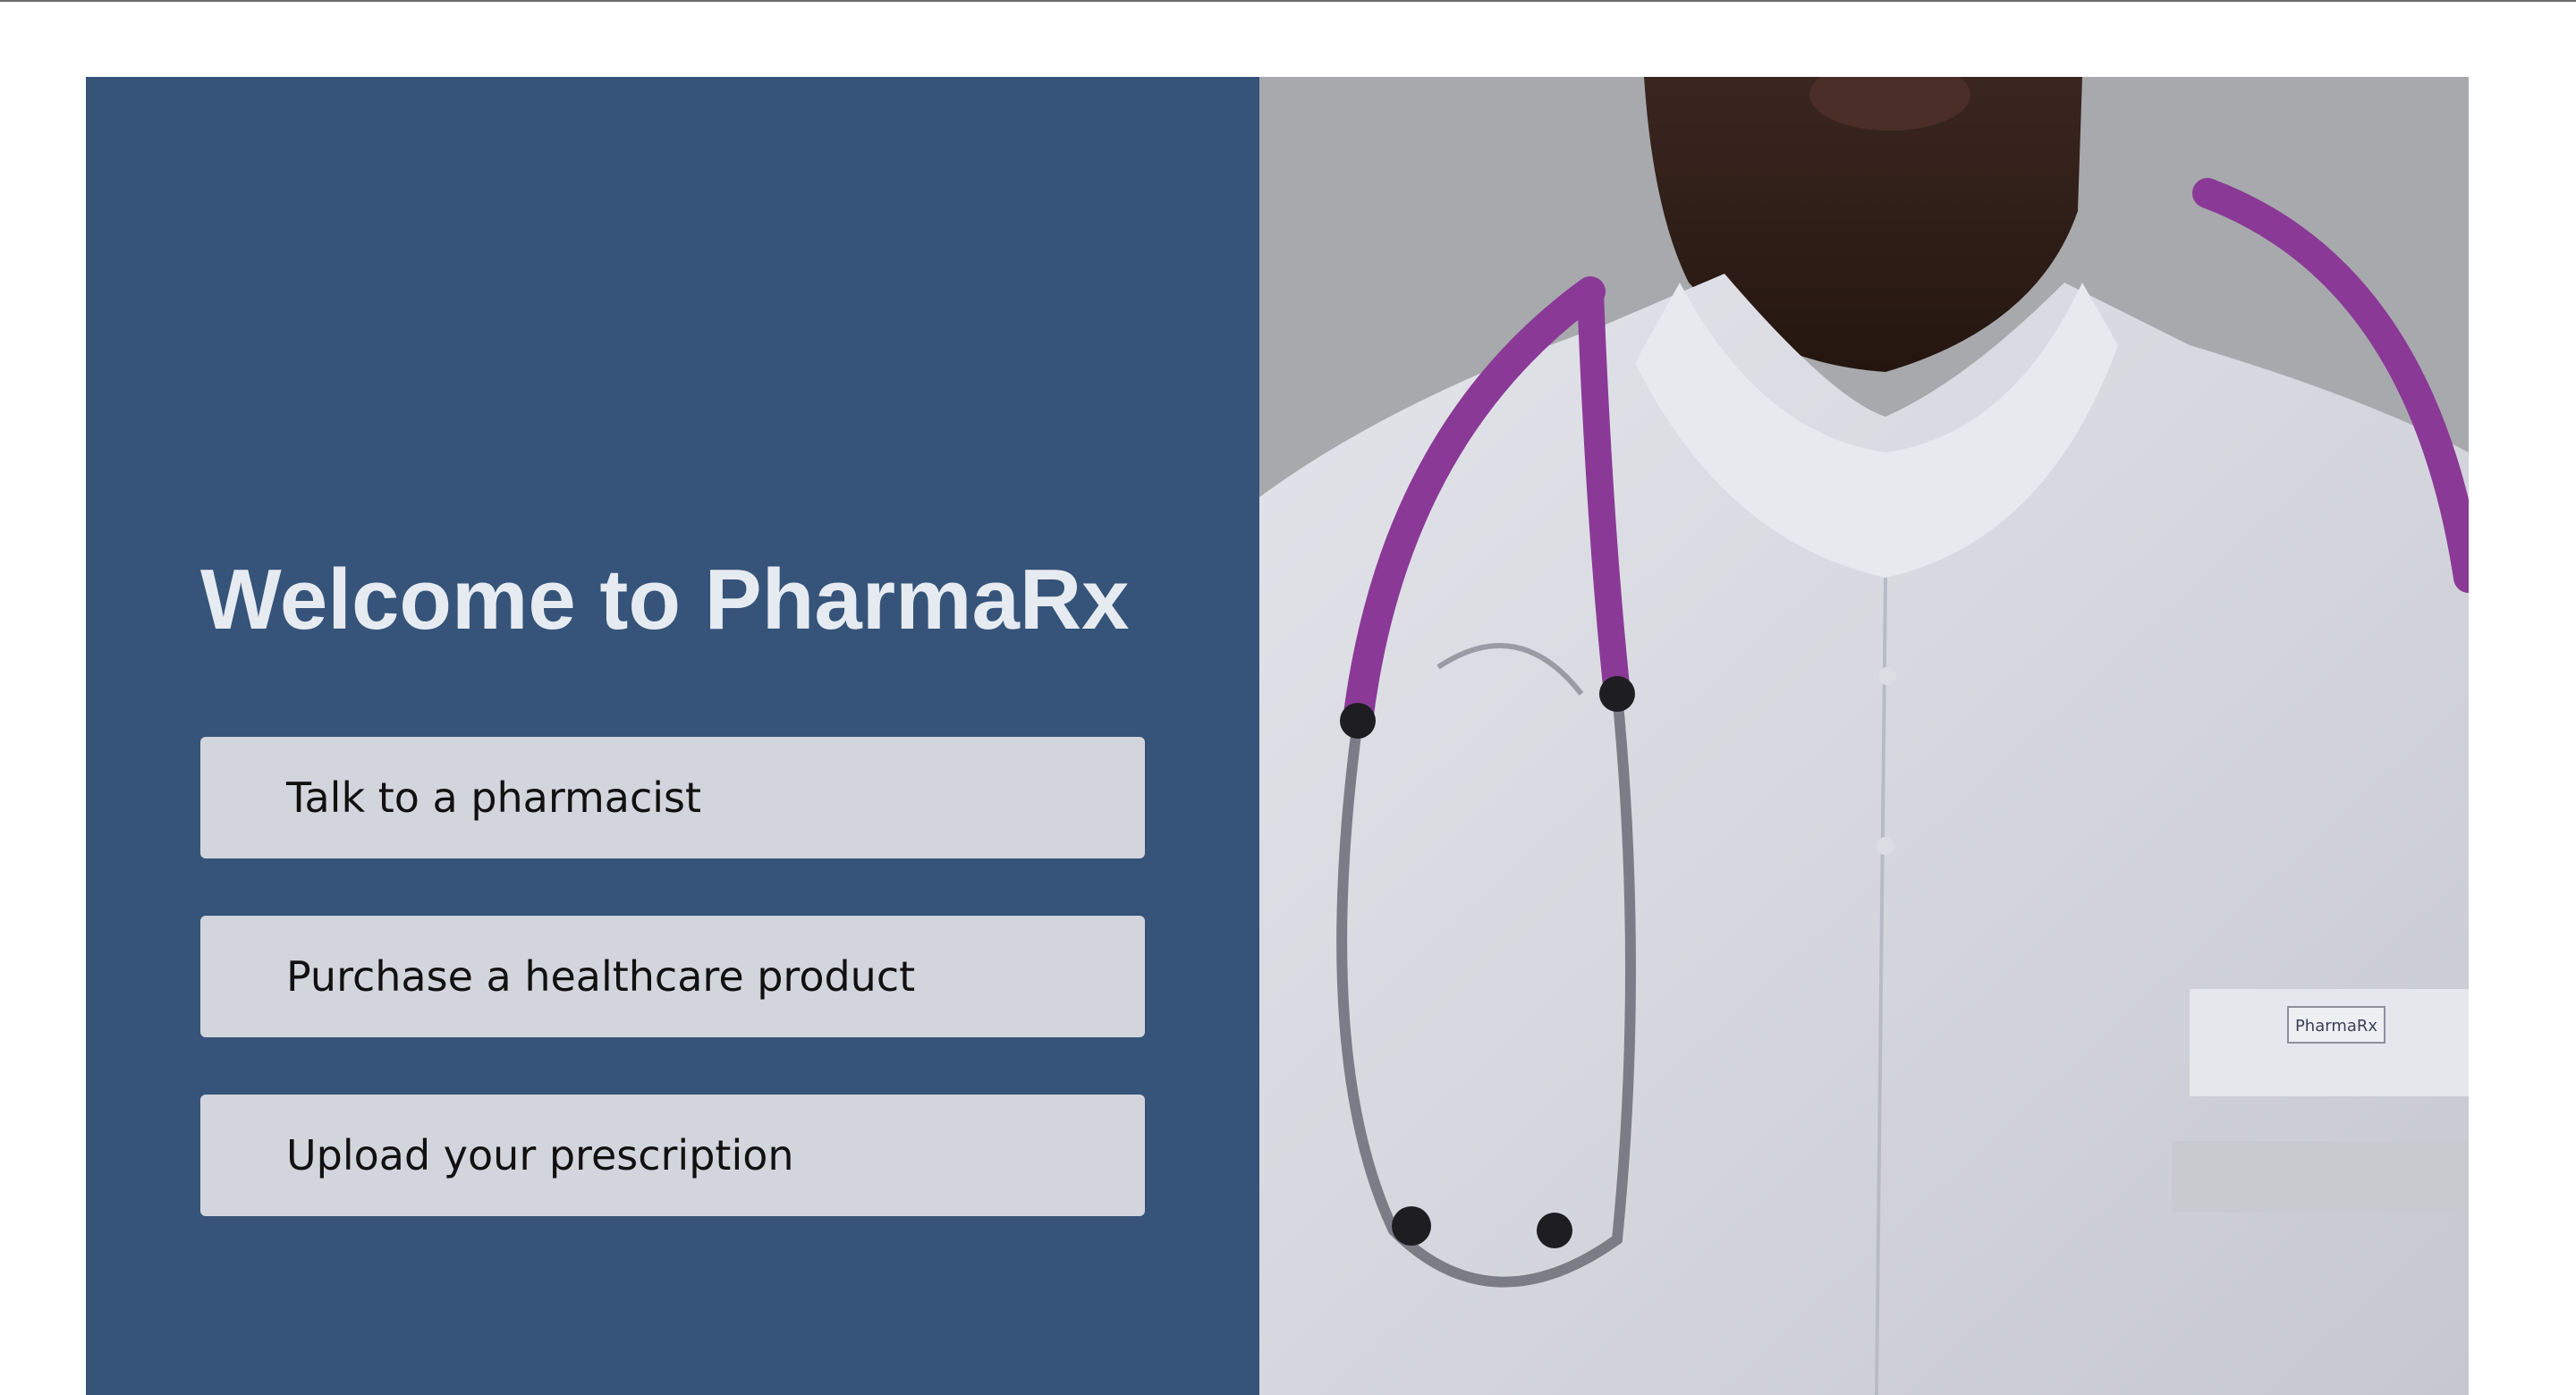 Image resolution: width=2576 pixels, height=1395 pixels. Describe the element at coordinates (665, 599) in the screenshot. I see `page-title: Welcome to PharmaRx` at that location.